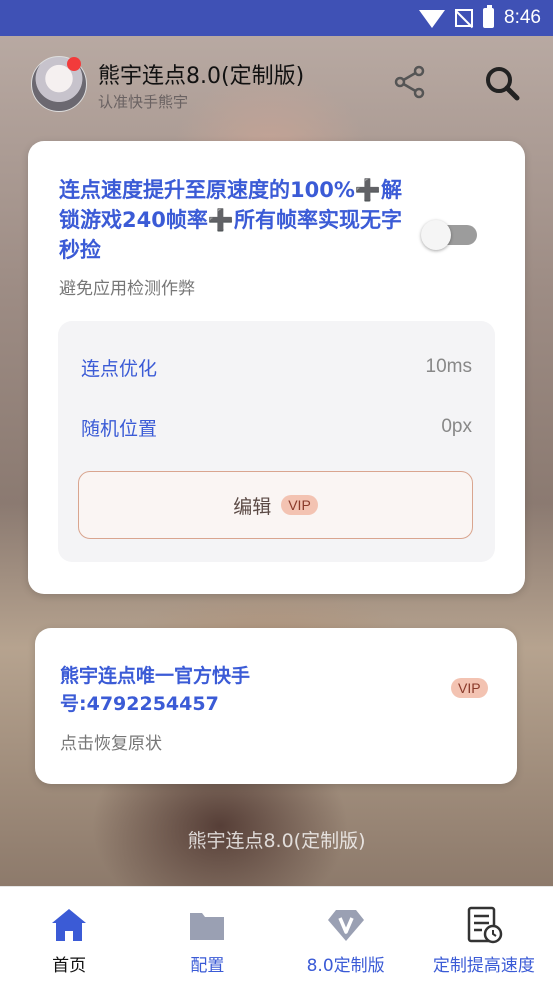 The height and width of the screenshot is (984, 553). I want to click on home-icon, so click(69, 925).